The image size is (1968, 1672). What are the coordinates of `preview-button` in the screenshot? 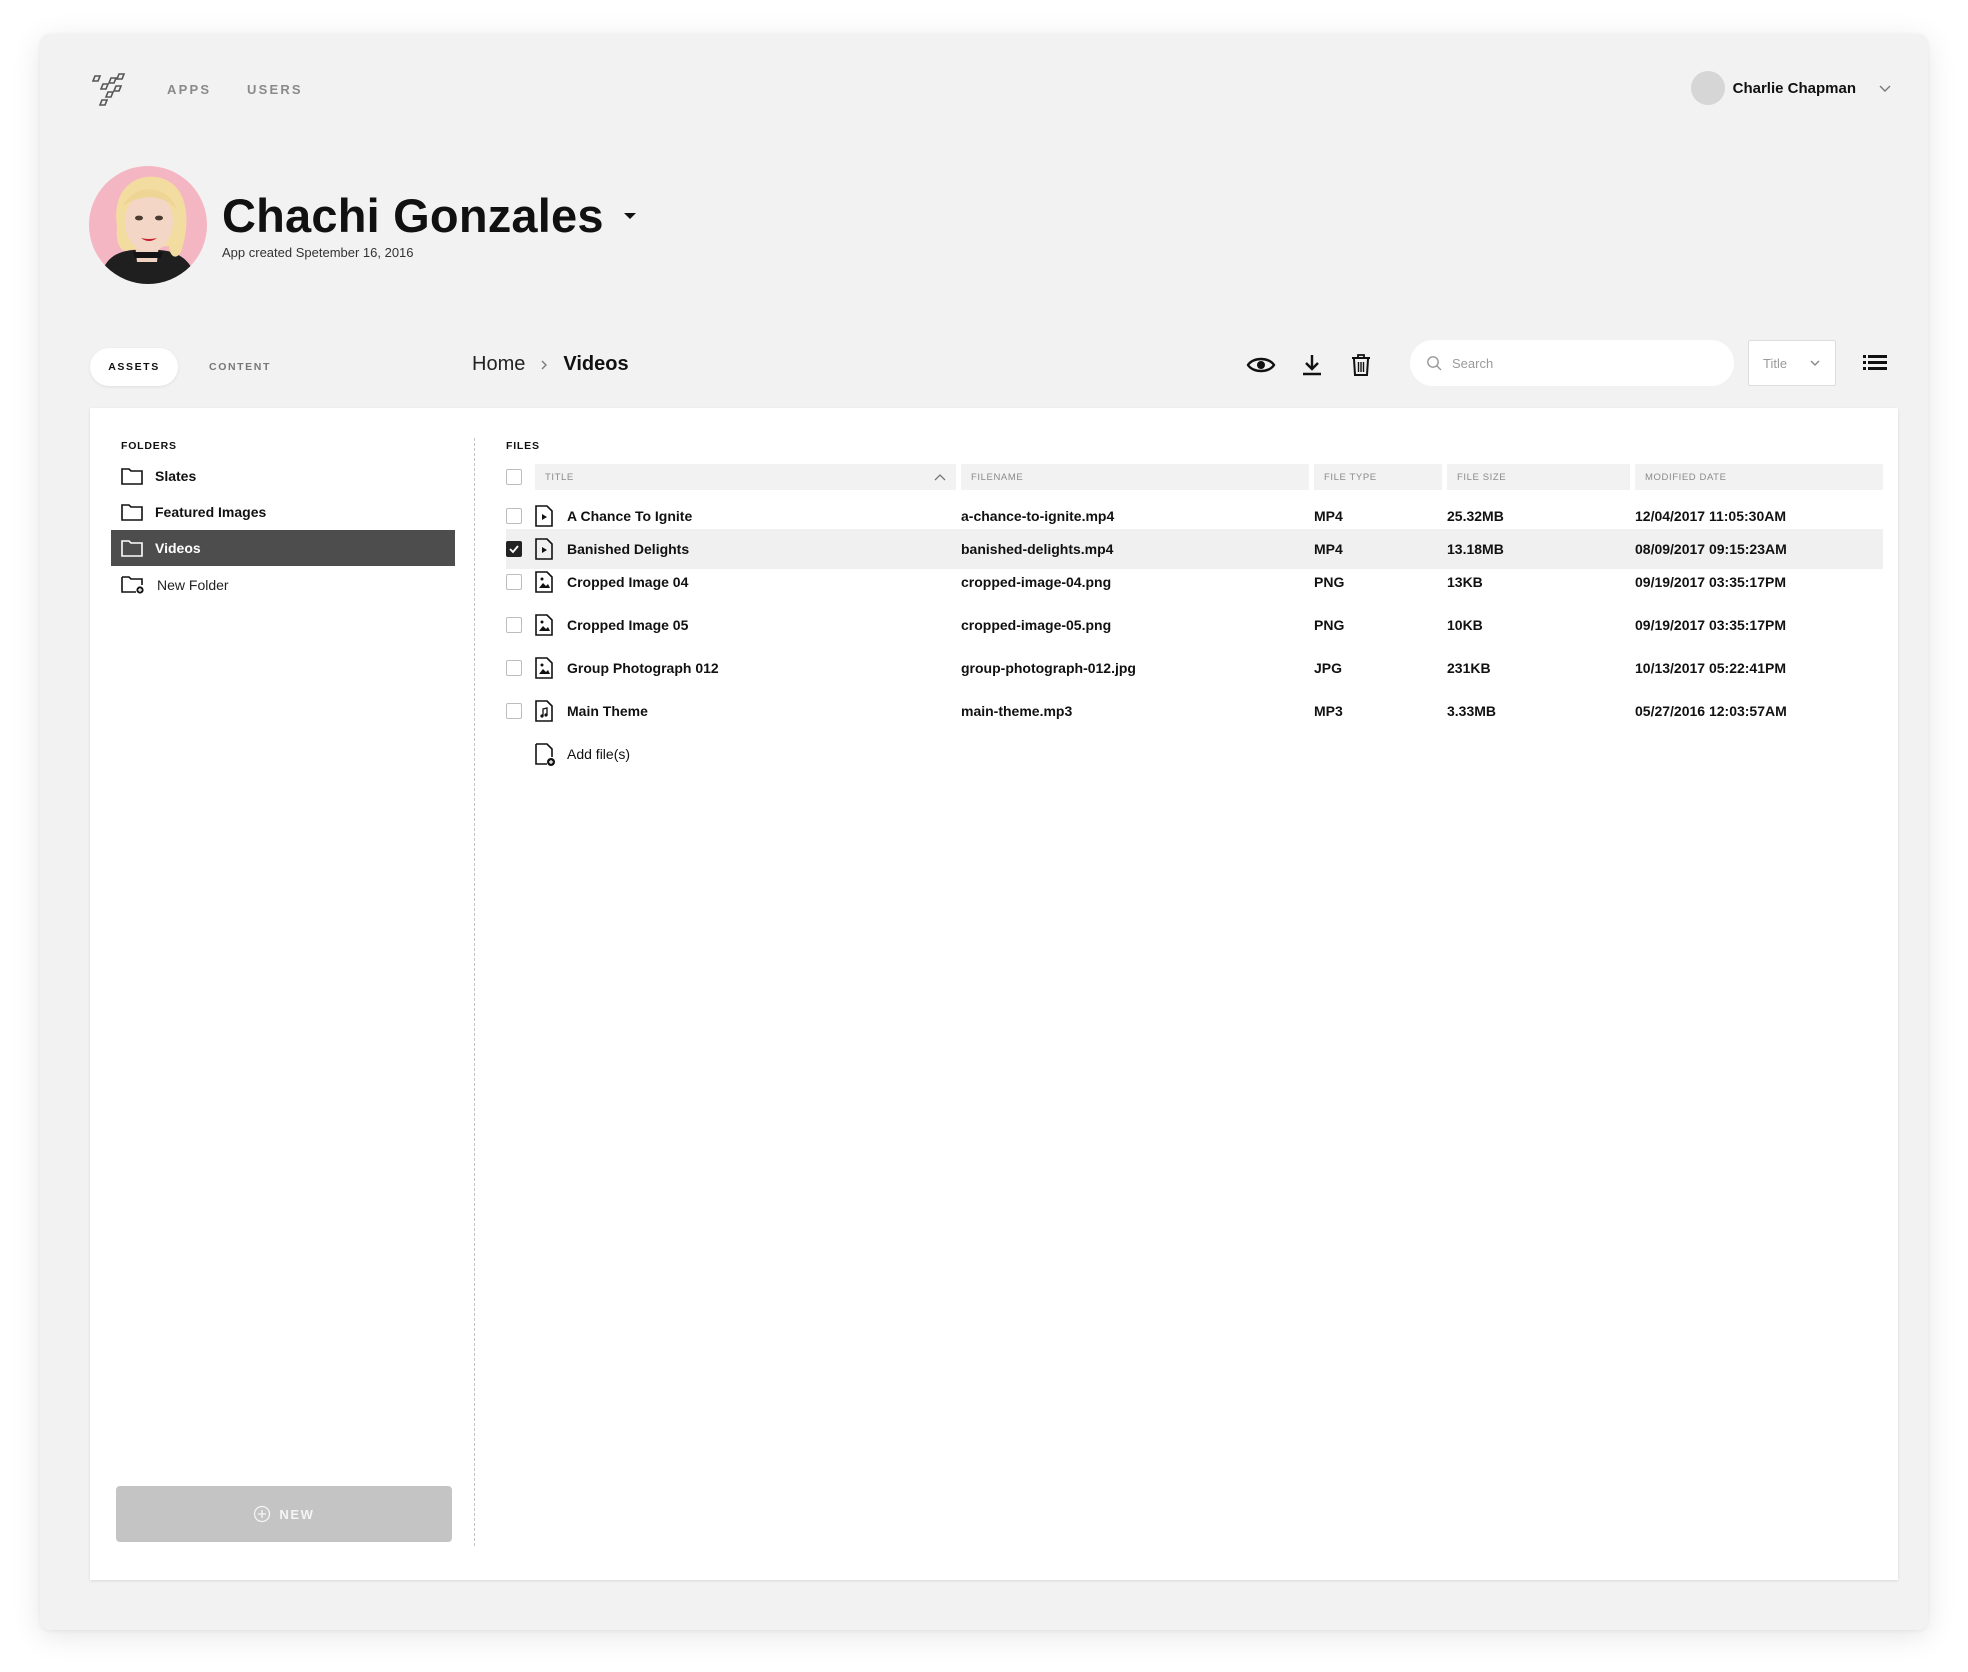 It's located at (1261, 365).